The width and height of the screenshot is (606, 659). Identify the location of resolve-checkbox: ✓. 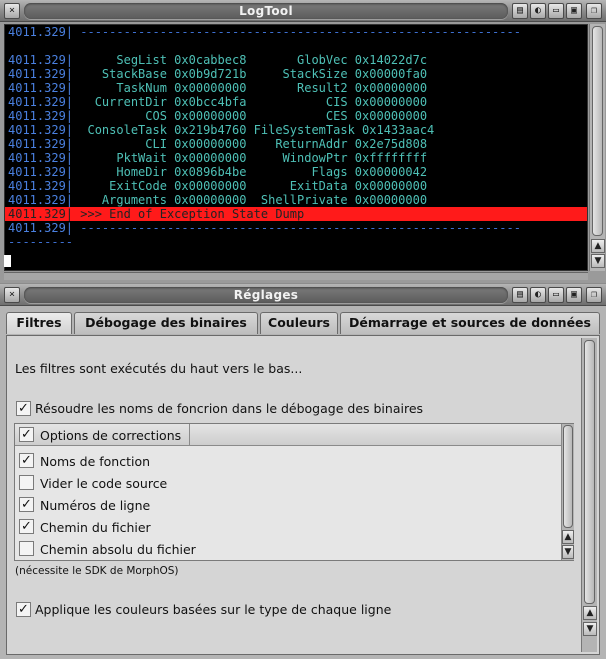
(23, 408).